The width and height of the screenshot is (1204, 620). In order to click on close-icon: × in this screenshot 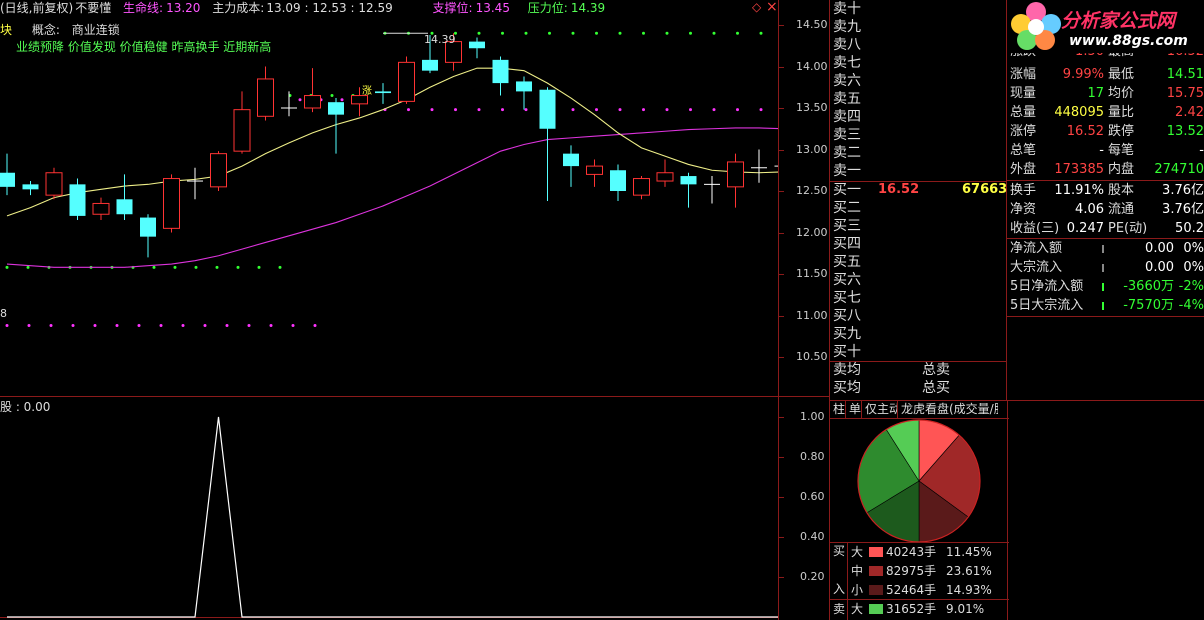, I will do `click(772, 7)`.